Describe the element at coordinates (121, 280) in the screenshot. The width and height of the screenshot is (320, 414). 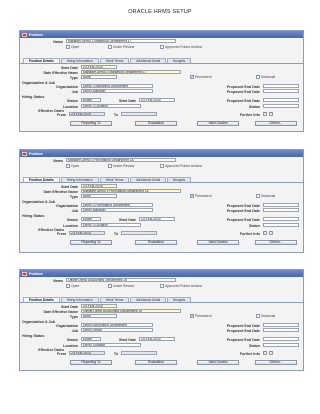
I see `name-field: Officer.Demo Accounting Department 19` at that location.